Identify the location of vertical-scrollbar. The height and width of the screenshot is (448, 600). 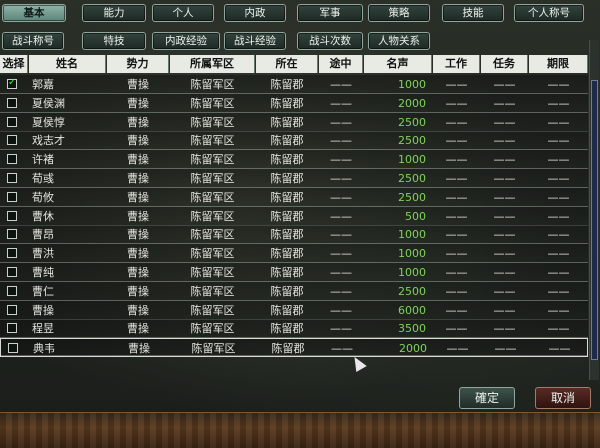
(594, 210).